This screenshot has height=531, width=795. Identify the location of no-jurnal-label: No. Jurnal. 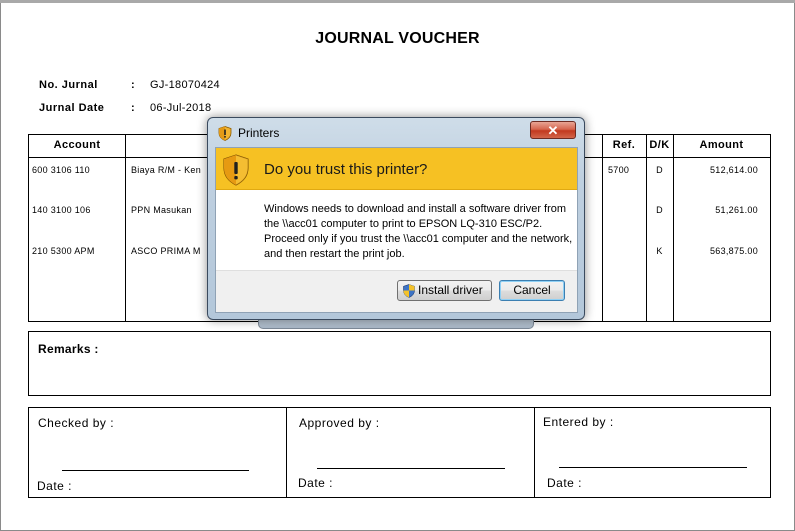
(68, 85).